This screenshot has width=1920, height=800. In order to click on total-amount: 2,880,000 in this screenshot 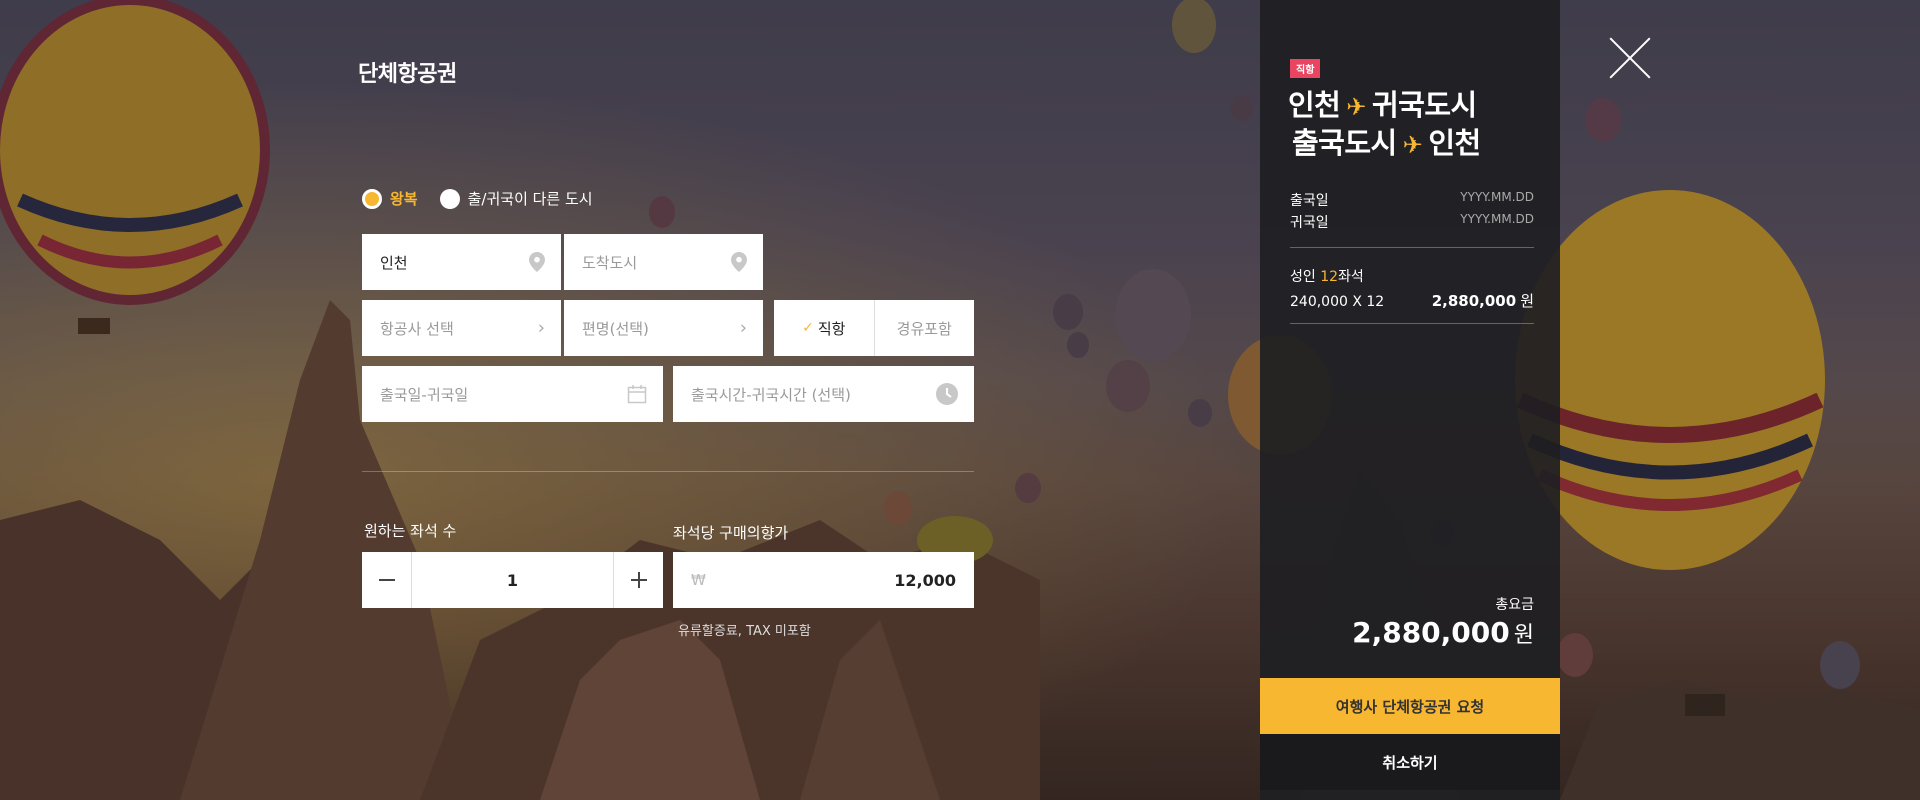, I will do `click(1431, 632)`.